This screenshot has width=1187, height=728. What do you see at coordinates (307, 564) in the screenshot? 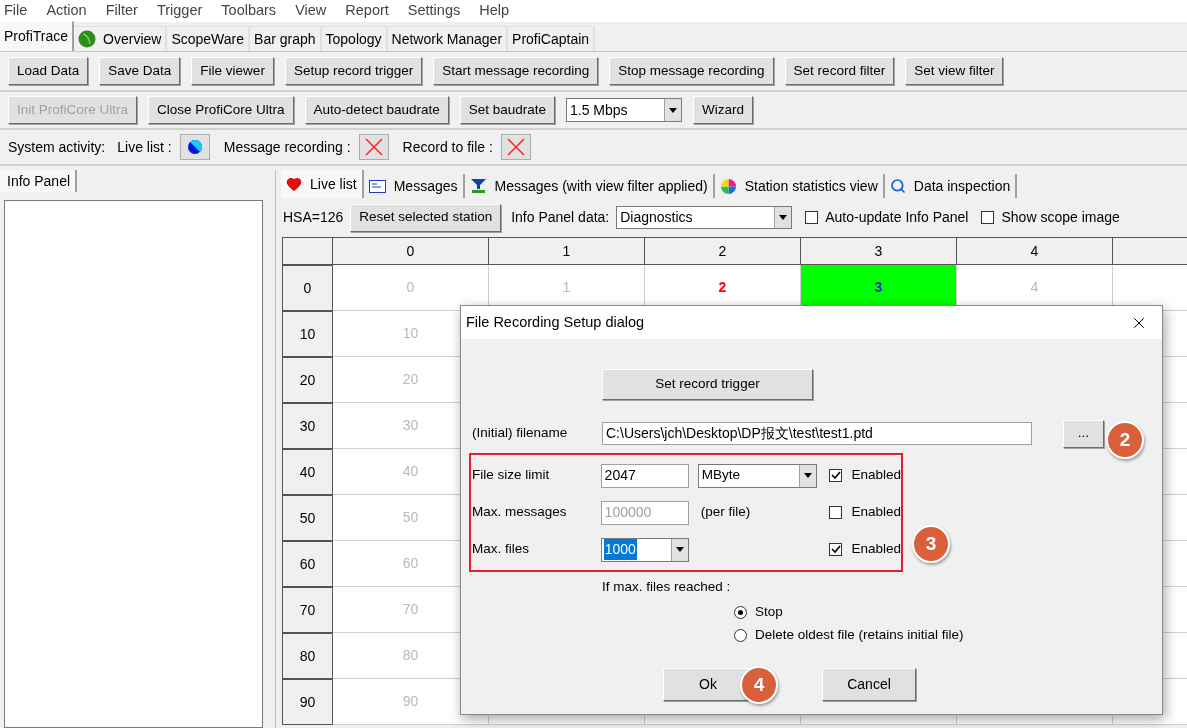
I see `row-header: 60` at bounding box center [307, 564].